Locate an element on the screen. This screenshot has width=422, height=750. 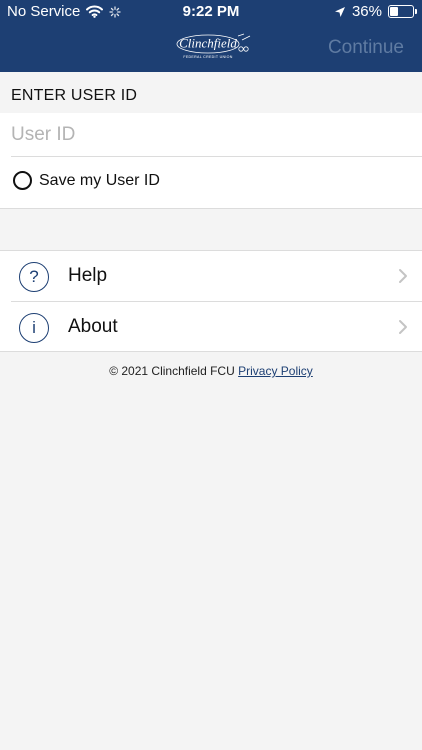
section-label: ENTER USER ID is located at coordinates (74, 95).